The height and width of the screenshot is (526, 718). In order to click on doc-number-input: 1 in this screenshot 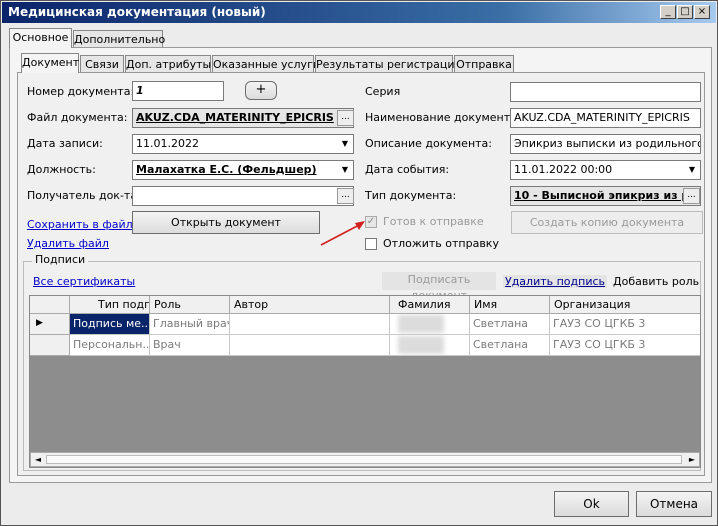, I will do `click(178, 91)`.